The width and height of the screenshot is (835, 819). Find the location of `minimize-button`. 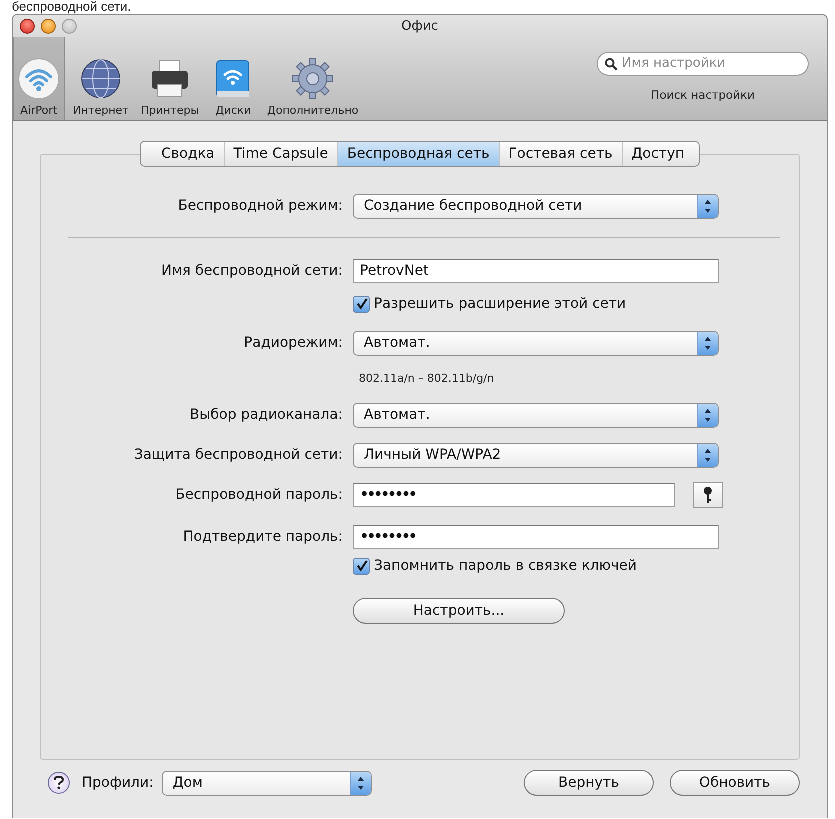

minimize-button is located at coordinates (48, 26).